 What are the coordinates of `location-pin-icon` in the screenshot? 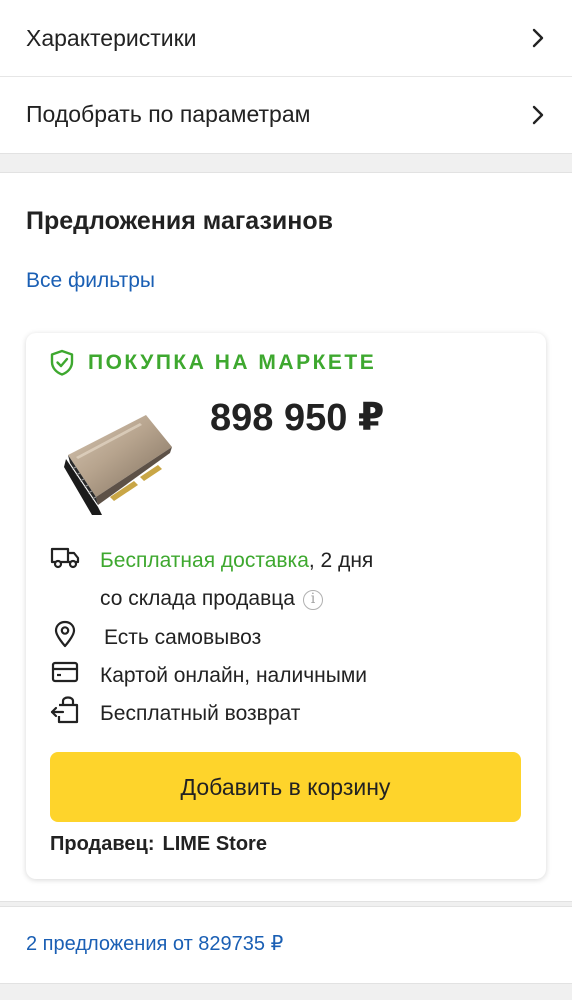 It's located at (65, 634).